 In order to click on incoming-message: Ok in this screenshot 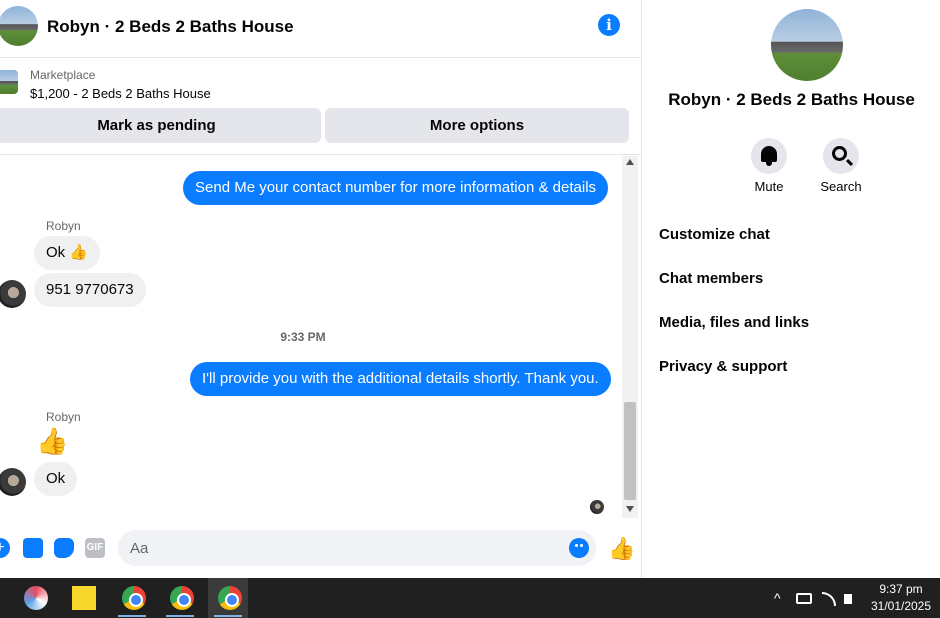, I will do `click(56, 479)`.